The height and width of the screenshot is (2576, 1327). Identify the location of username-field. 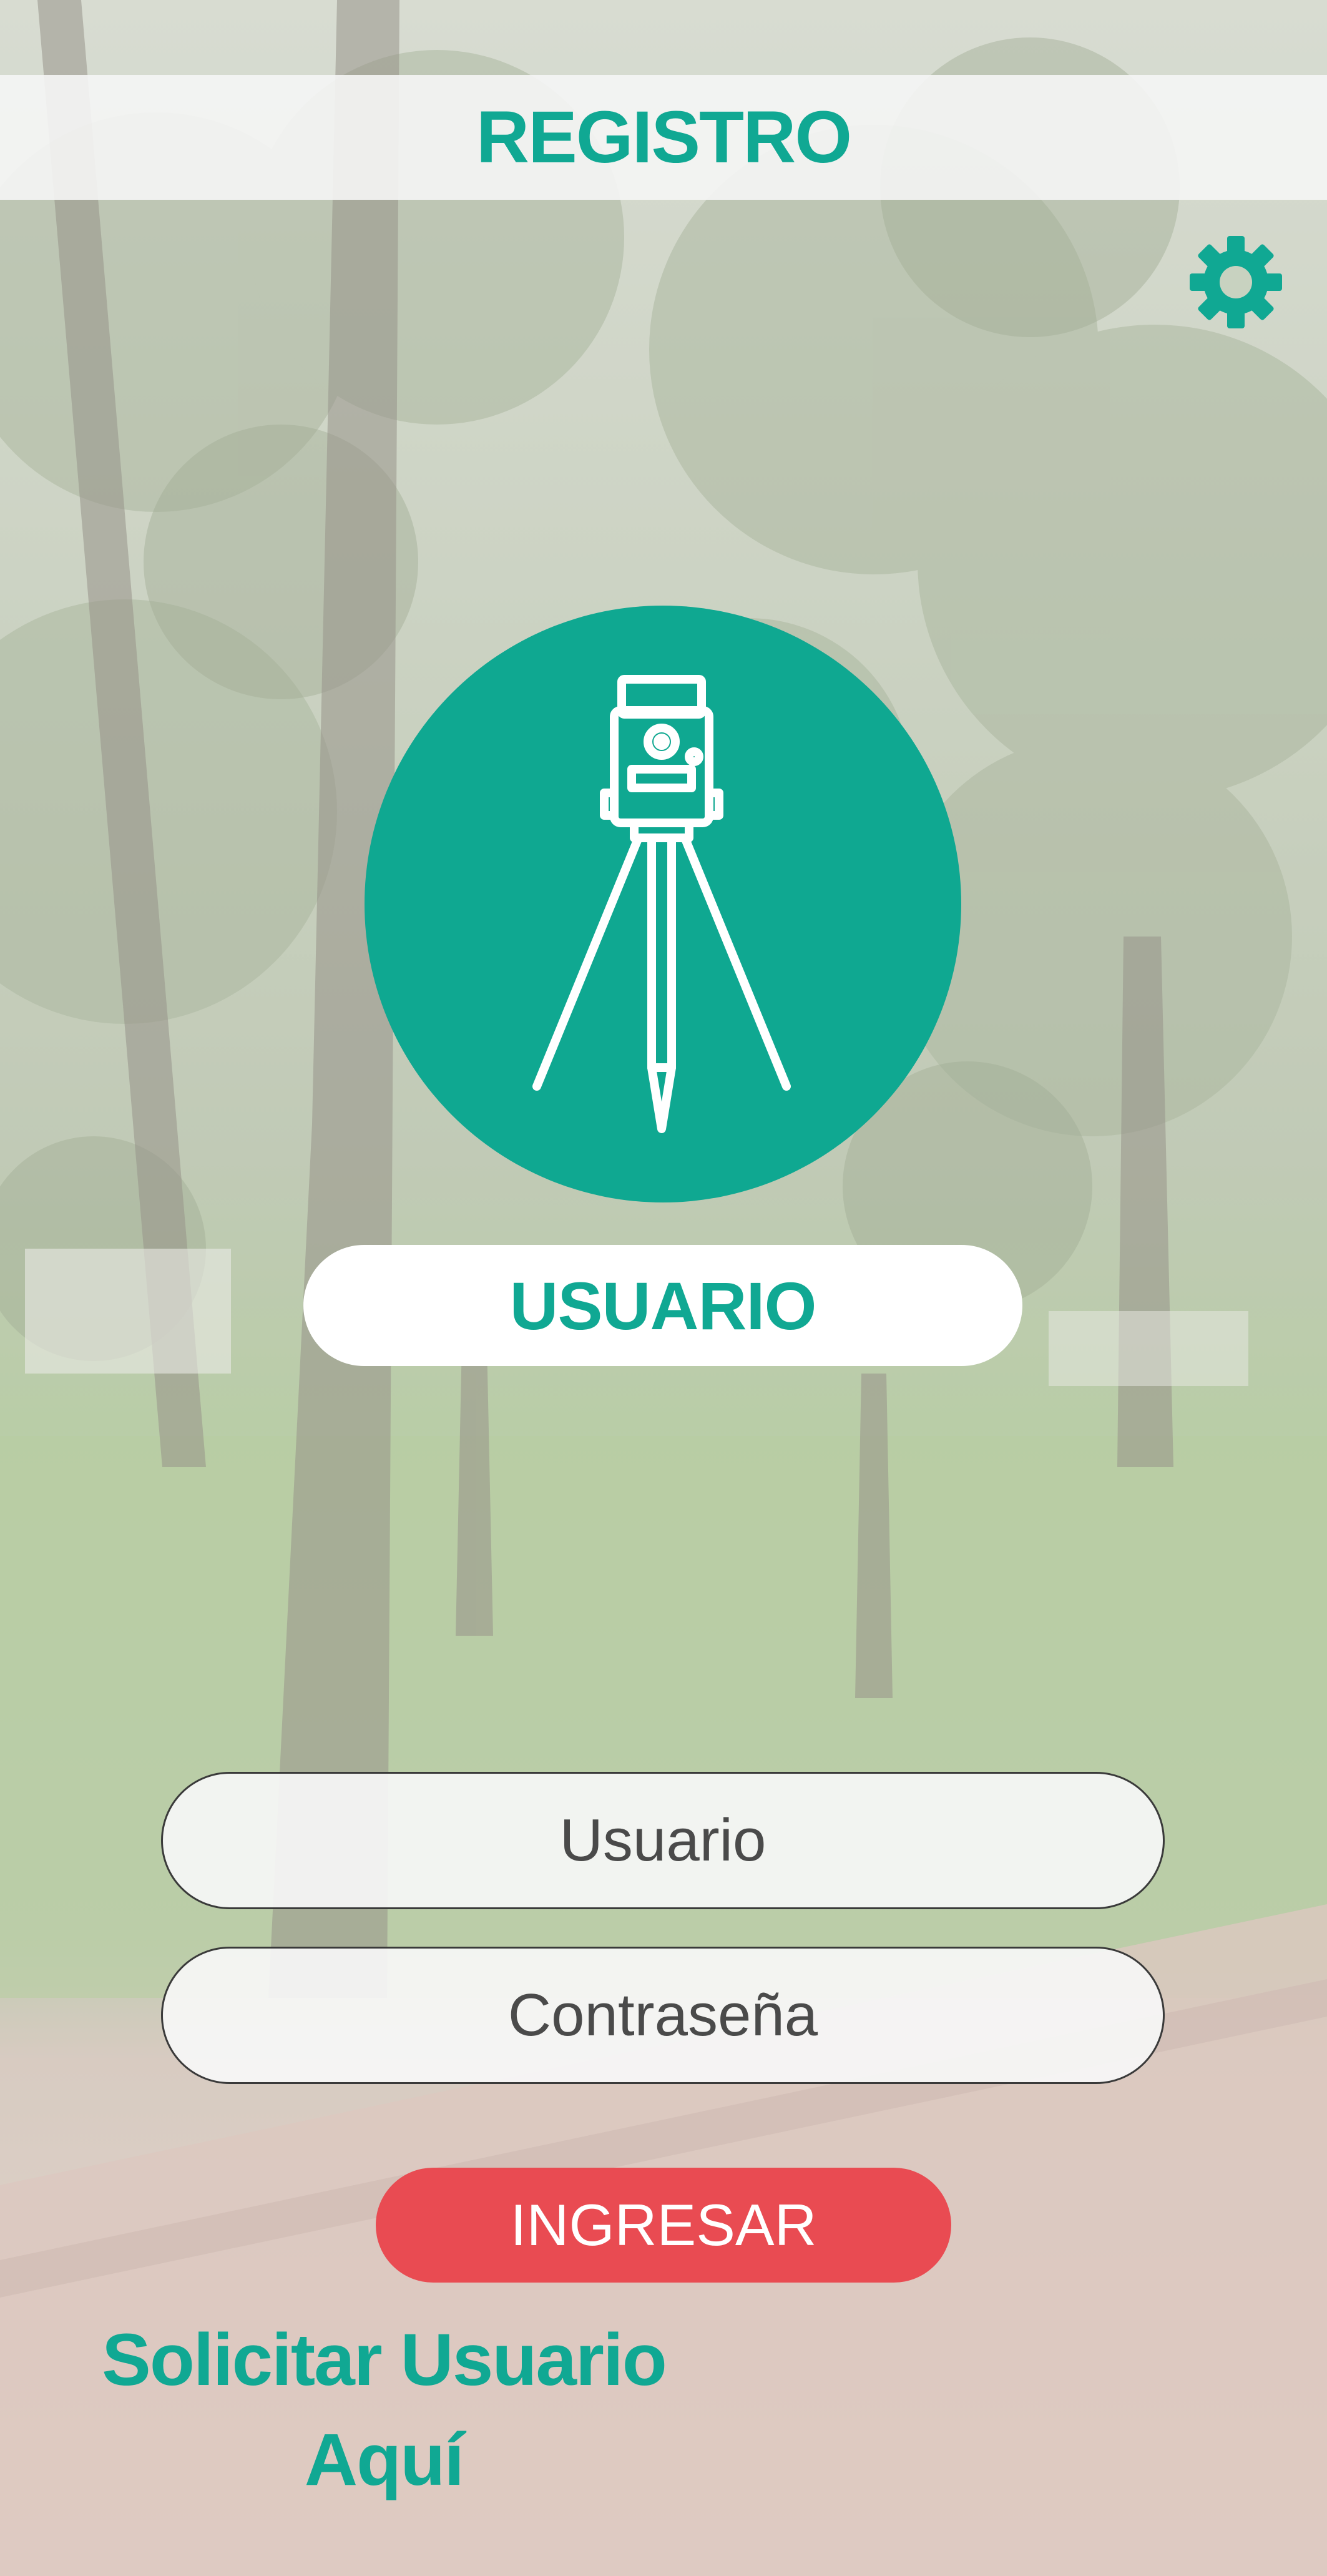
(663, 1840).